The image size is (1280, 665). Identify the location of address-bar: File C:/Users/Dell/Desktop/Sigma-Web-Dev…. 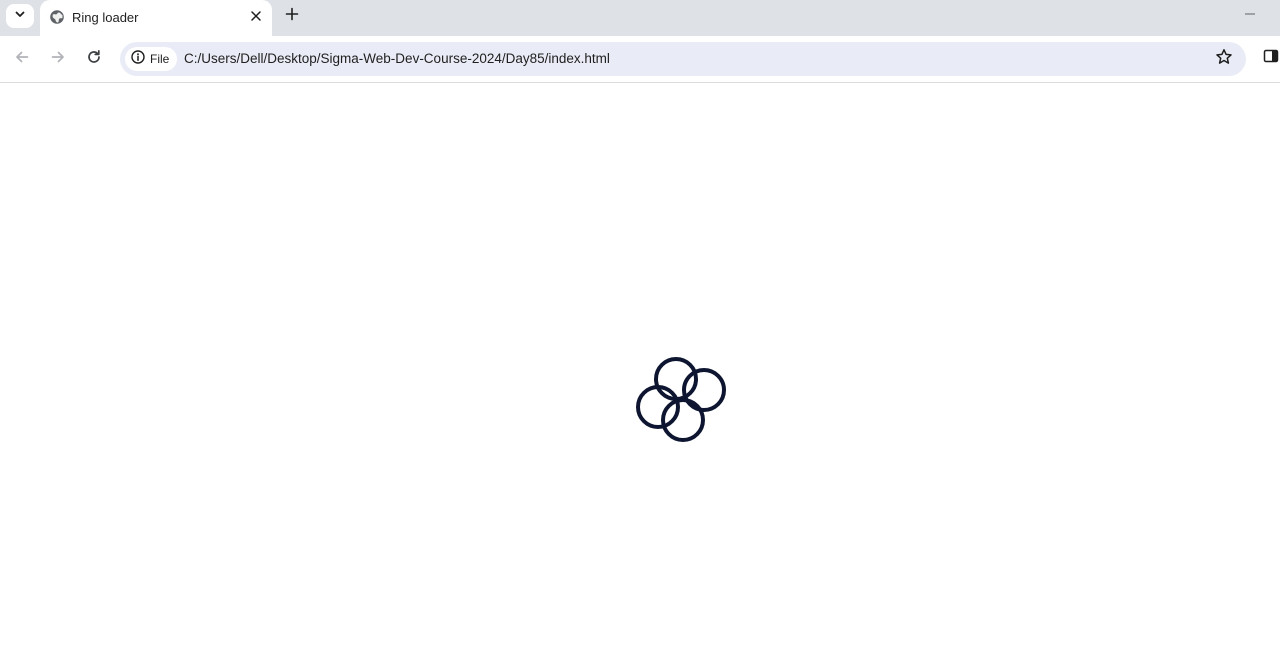
(683, 59).